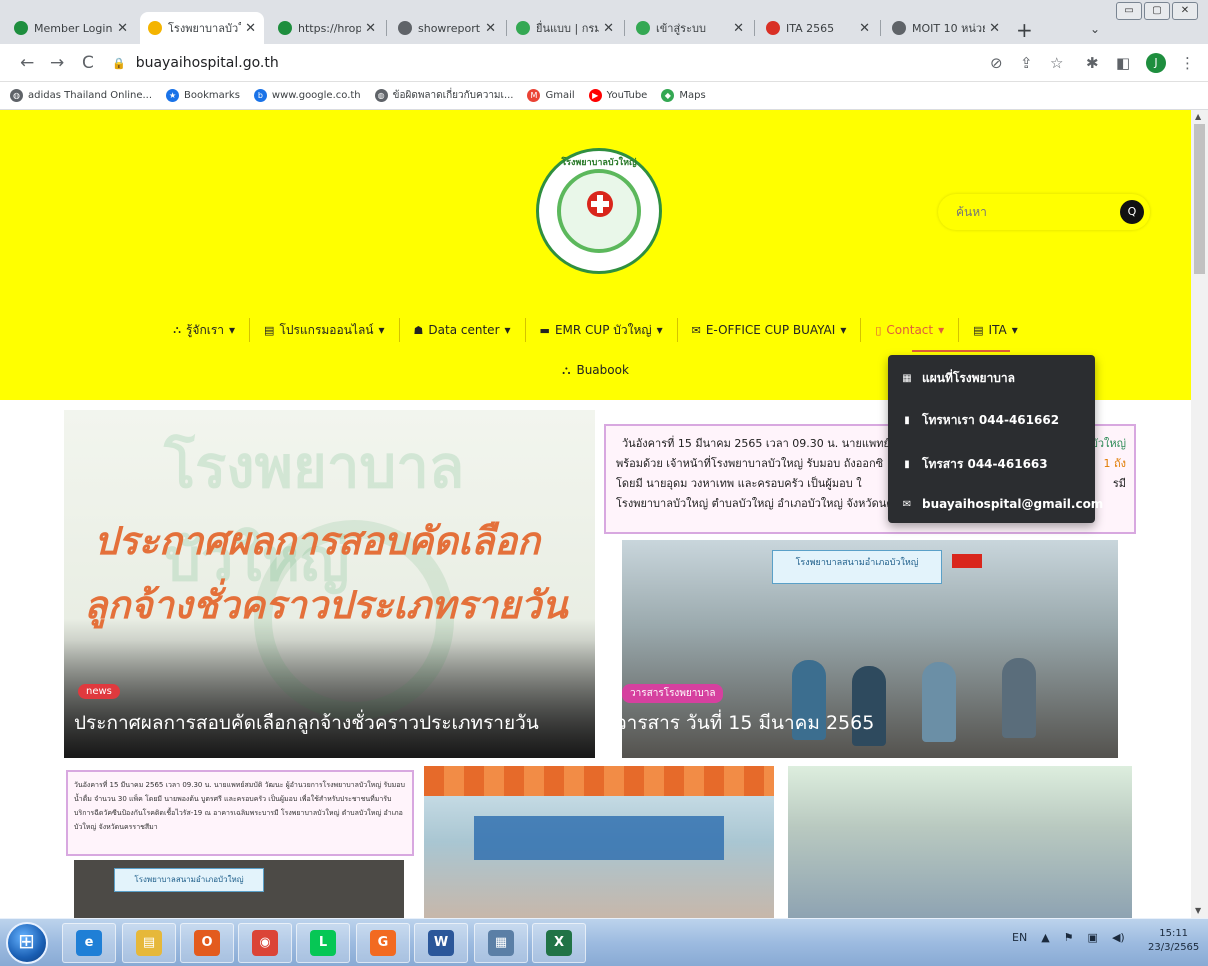 The image size is (1208, 966). What do you see at coordinates (1129, 11) in the screenshot?
I see `minimize-icon: ▭` at bounding box center [1129, 11].